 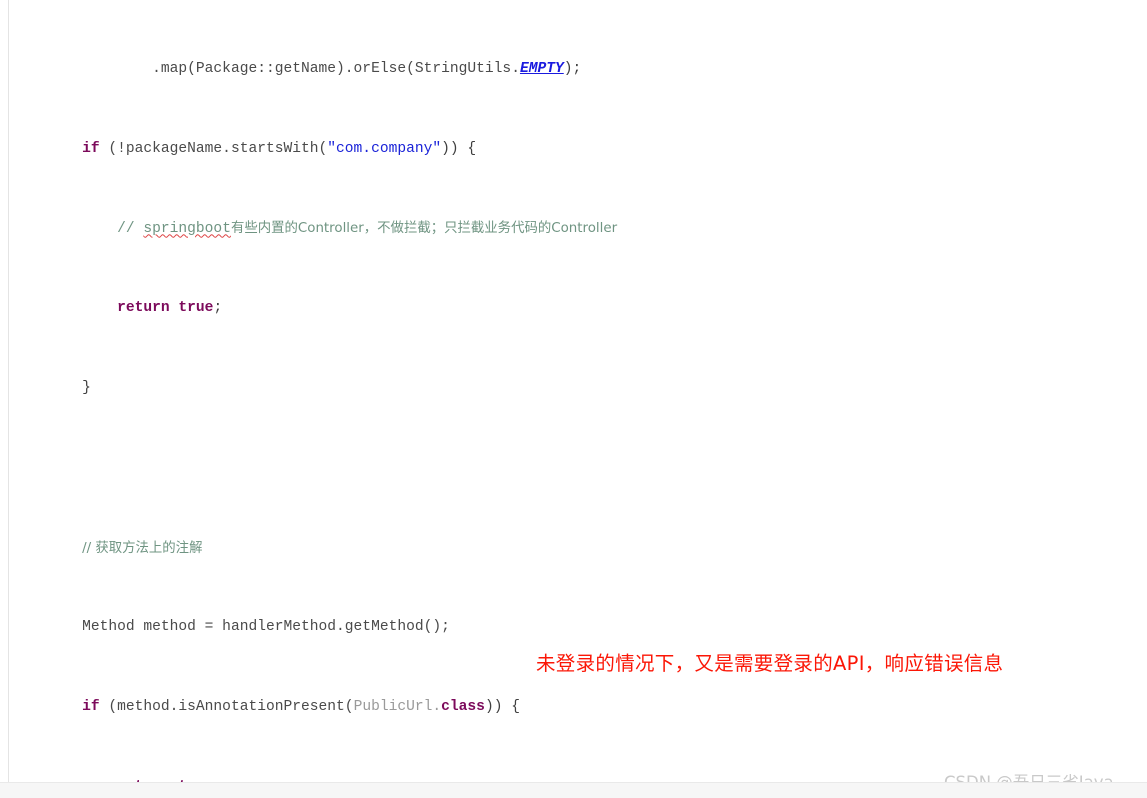 I want to click on code-token-keyword-return: return, so click(x=143, y=308).